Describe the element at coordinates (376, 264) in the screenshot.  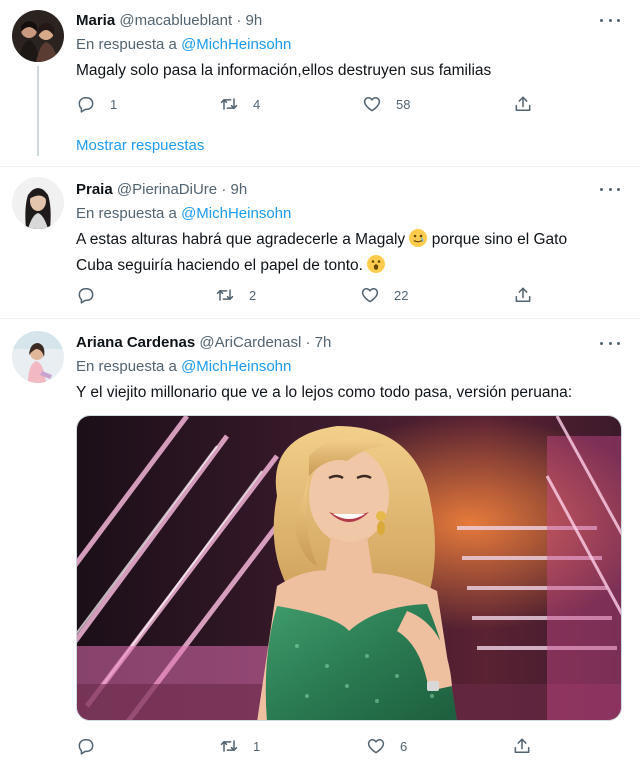
I see `surprised-emoji-icon` at that location.